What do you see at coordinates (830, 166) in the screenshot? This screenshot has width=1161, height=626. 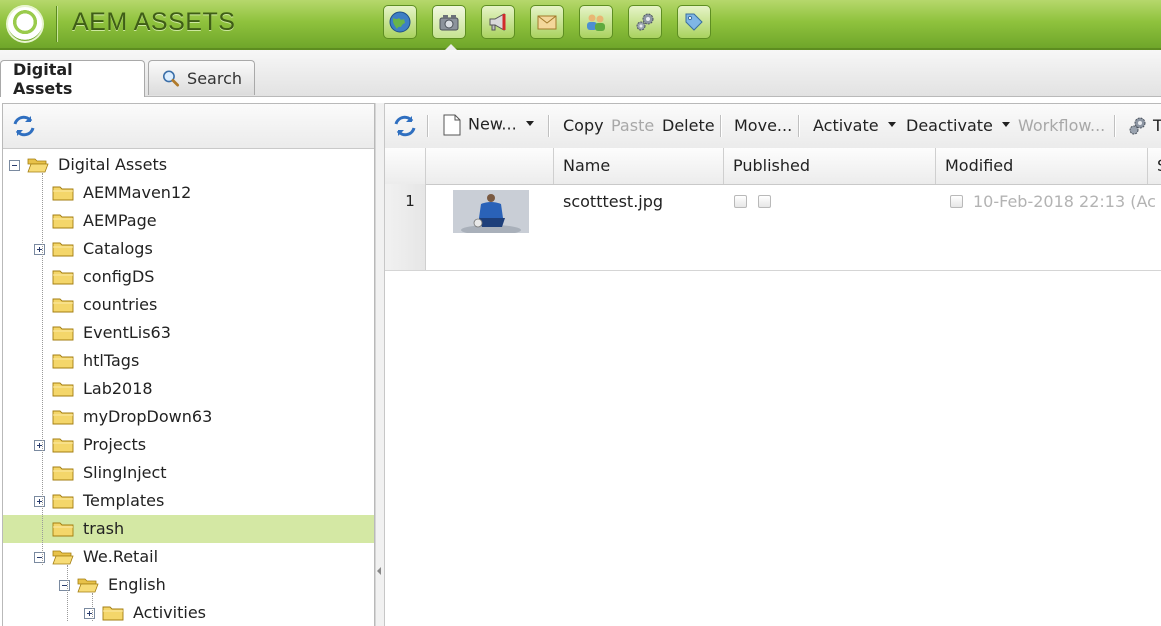 I see `column-header-published: Published` at bounding box center [830, 166].